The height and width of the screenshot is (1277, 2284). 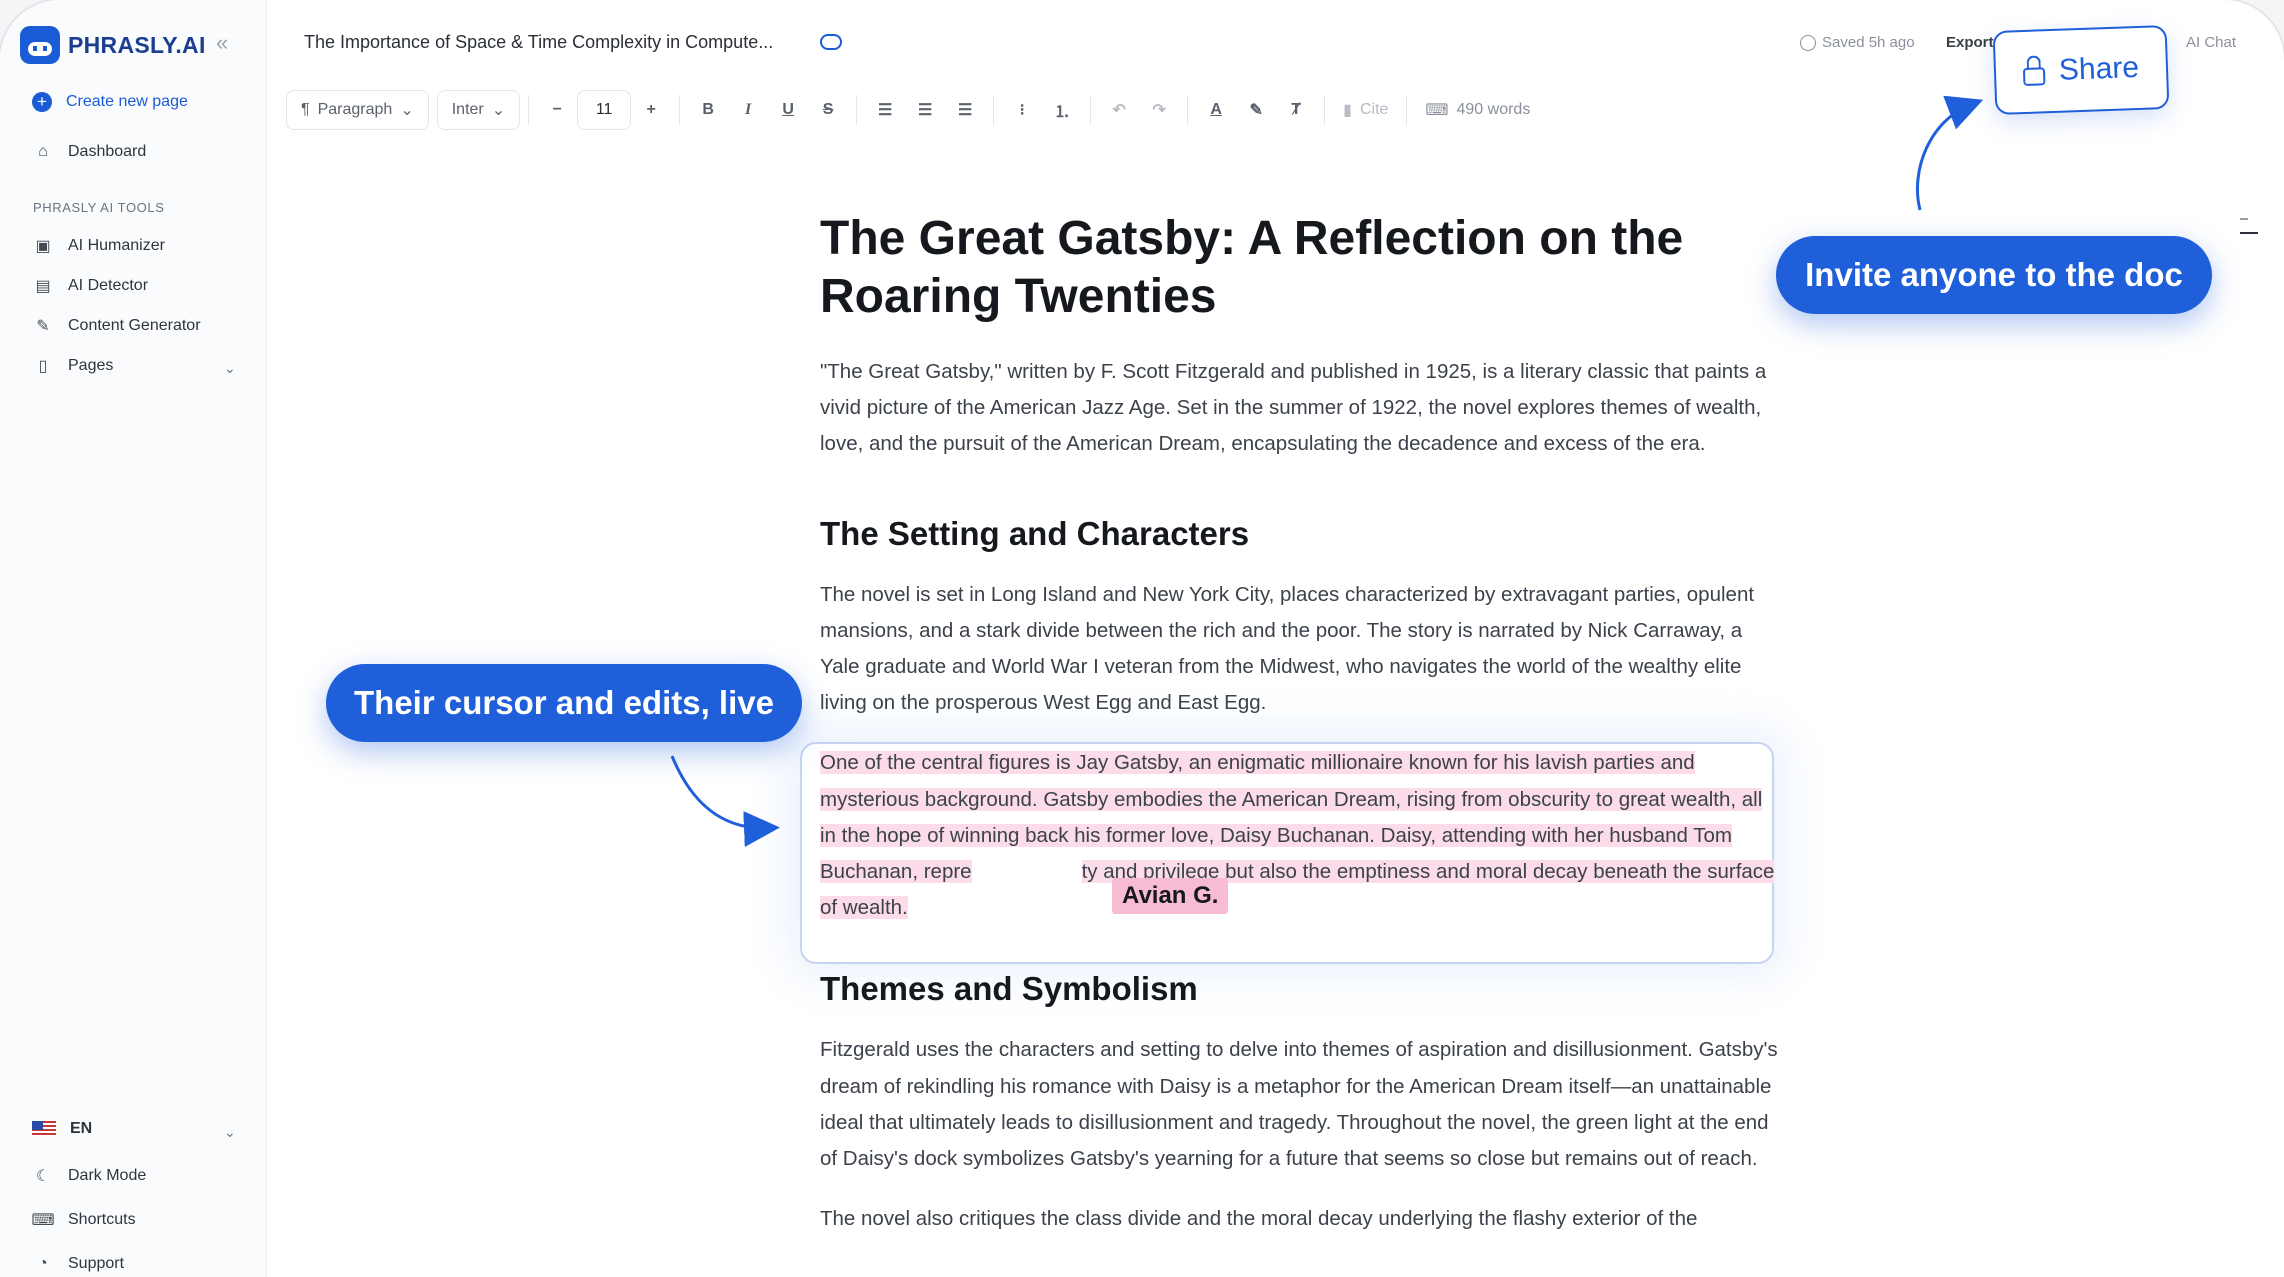 I want to click on sidebar-item-ai-humanizer: ▣ AI Humanizer, so click(x=98, y=246).